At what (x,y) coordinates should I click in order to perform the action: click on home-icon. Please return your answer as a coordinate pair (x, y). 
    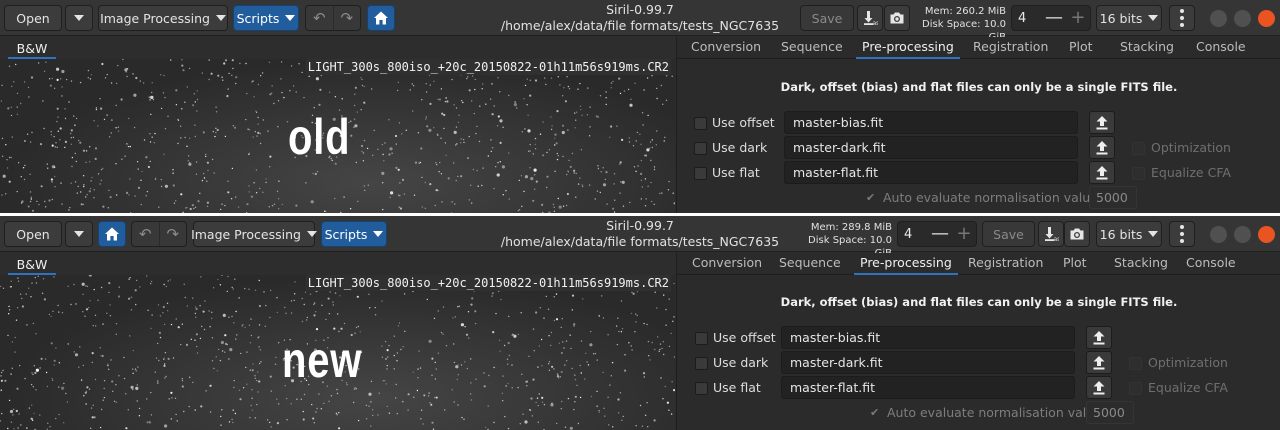
    Looking at the image, I should click on (112, 234).